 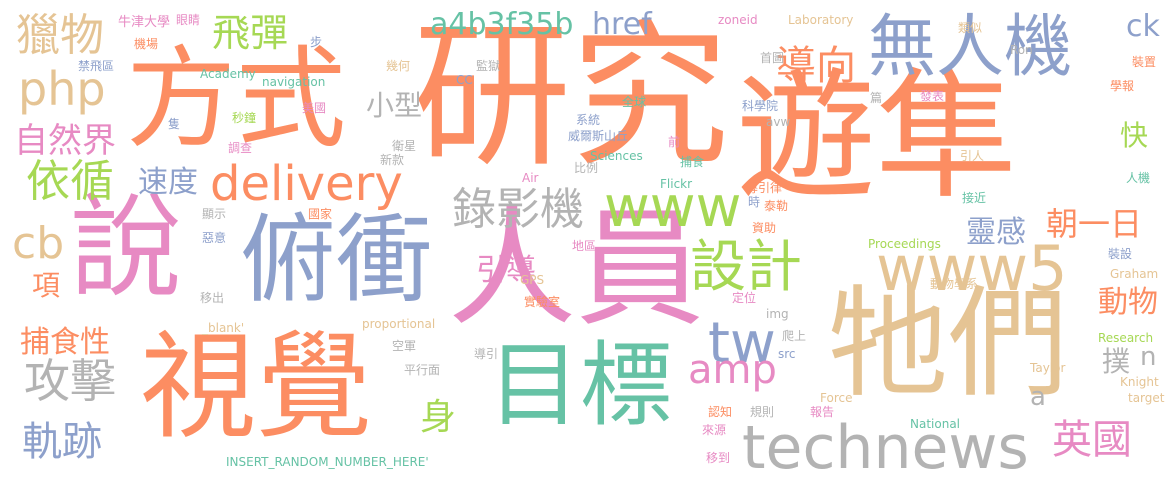 What do you see at coordinates (488, 66) in the screenshot?
I see `word-jianyu: 監獄` at bounding box center [488, 66].